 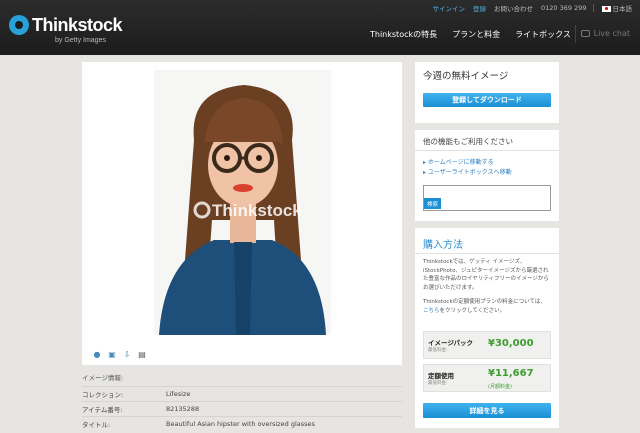 I want to click on pricing-here-link: こちら, so click(x=431, y=311).